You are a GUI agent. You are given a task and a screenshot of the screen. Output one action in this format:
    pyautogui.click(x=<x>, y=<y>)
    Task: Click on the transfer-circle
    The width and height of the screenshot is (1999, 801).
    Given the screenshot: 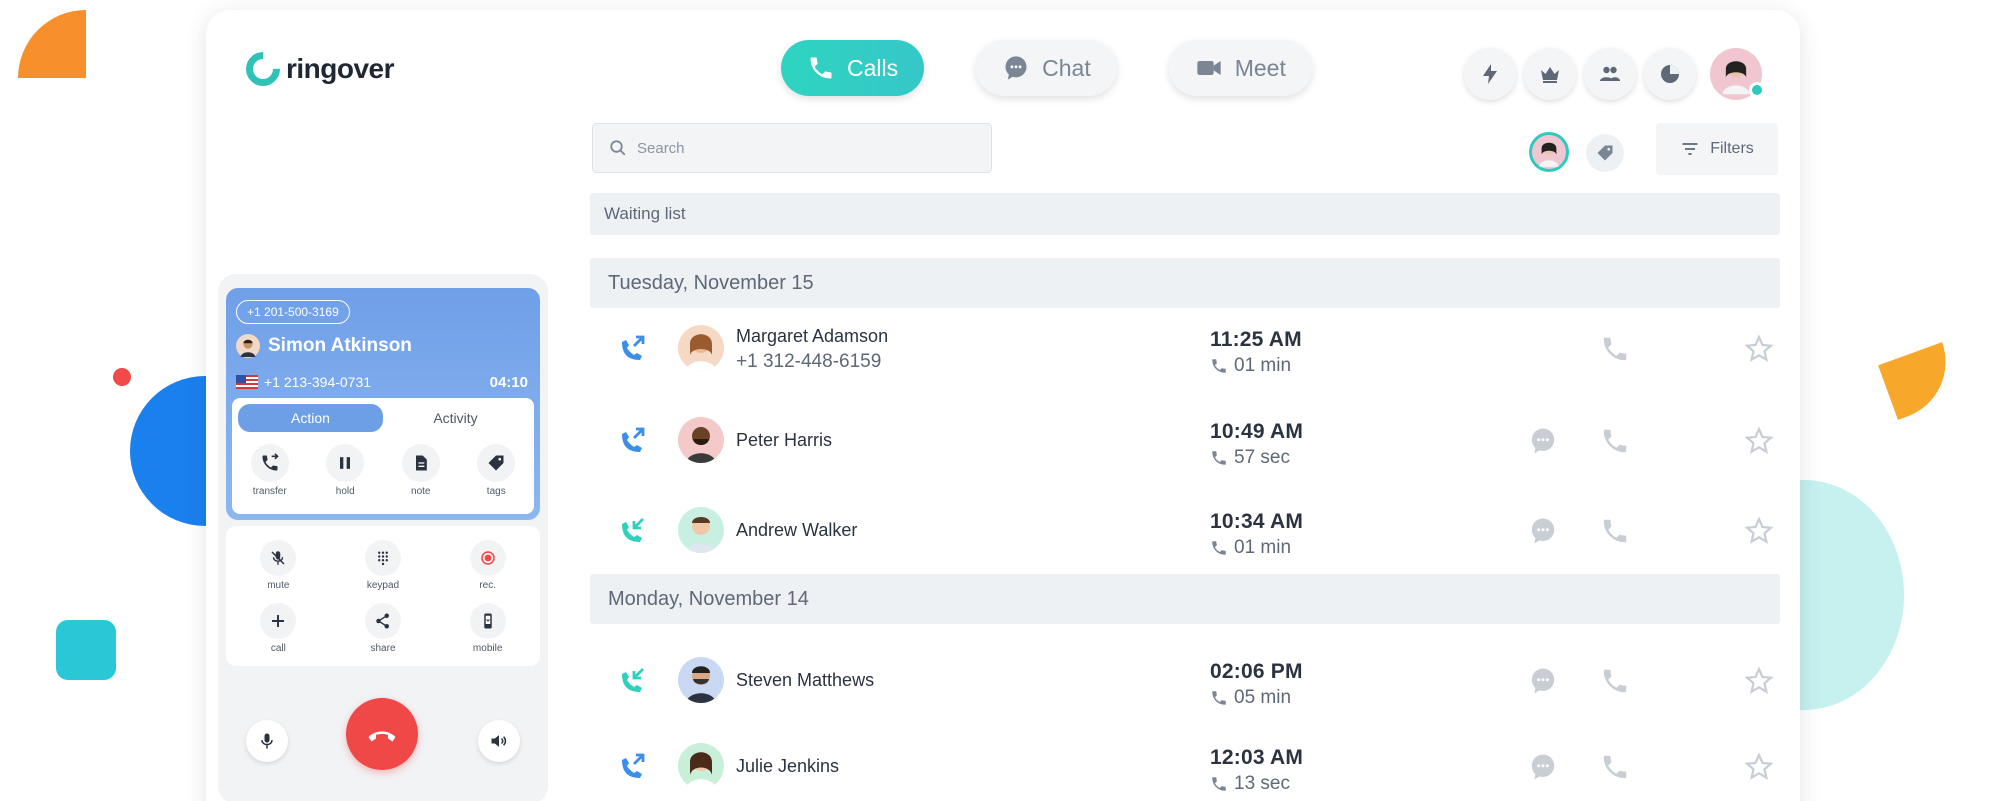 What is the action you would take?
    pyautogui.click(x=269, y=463)
    